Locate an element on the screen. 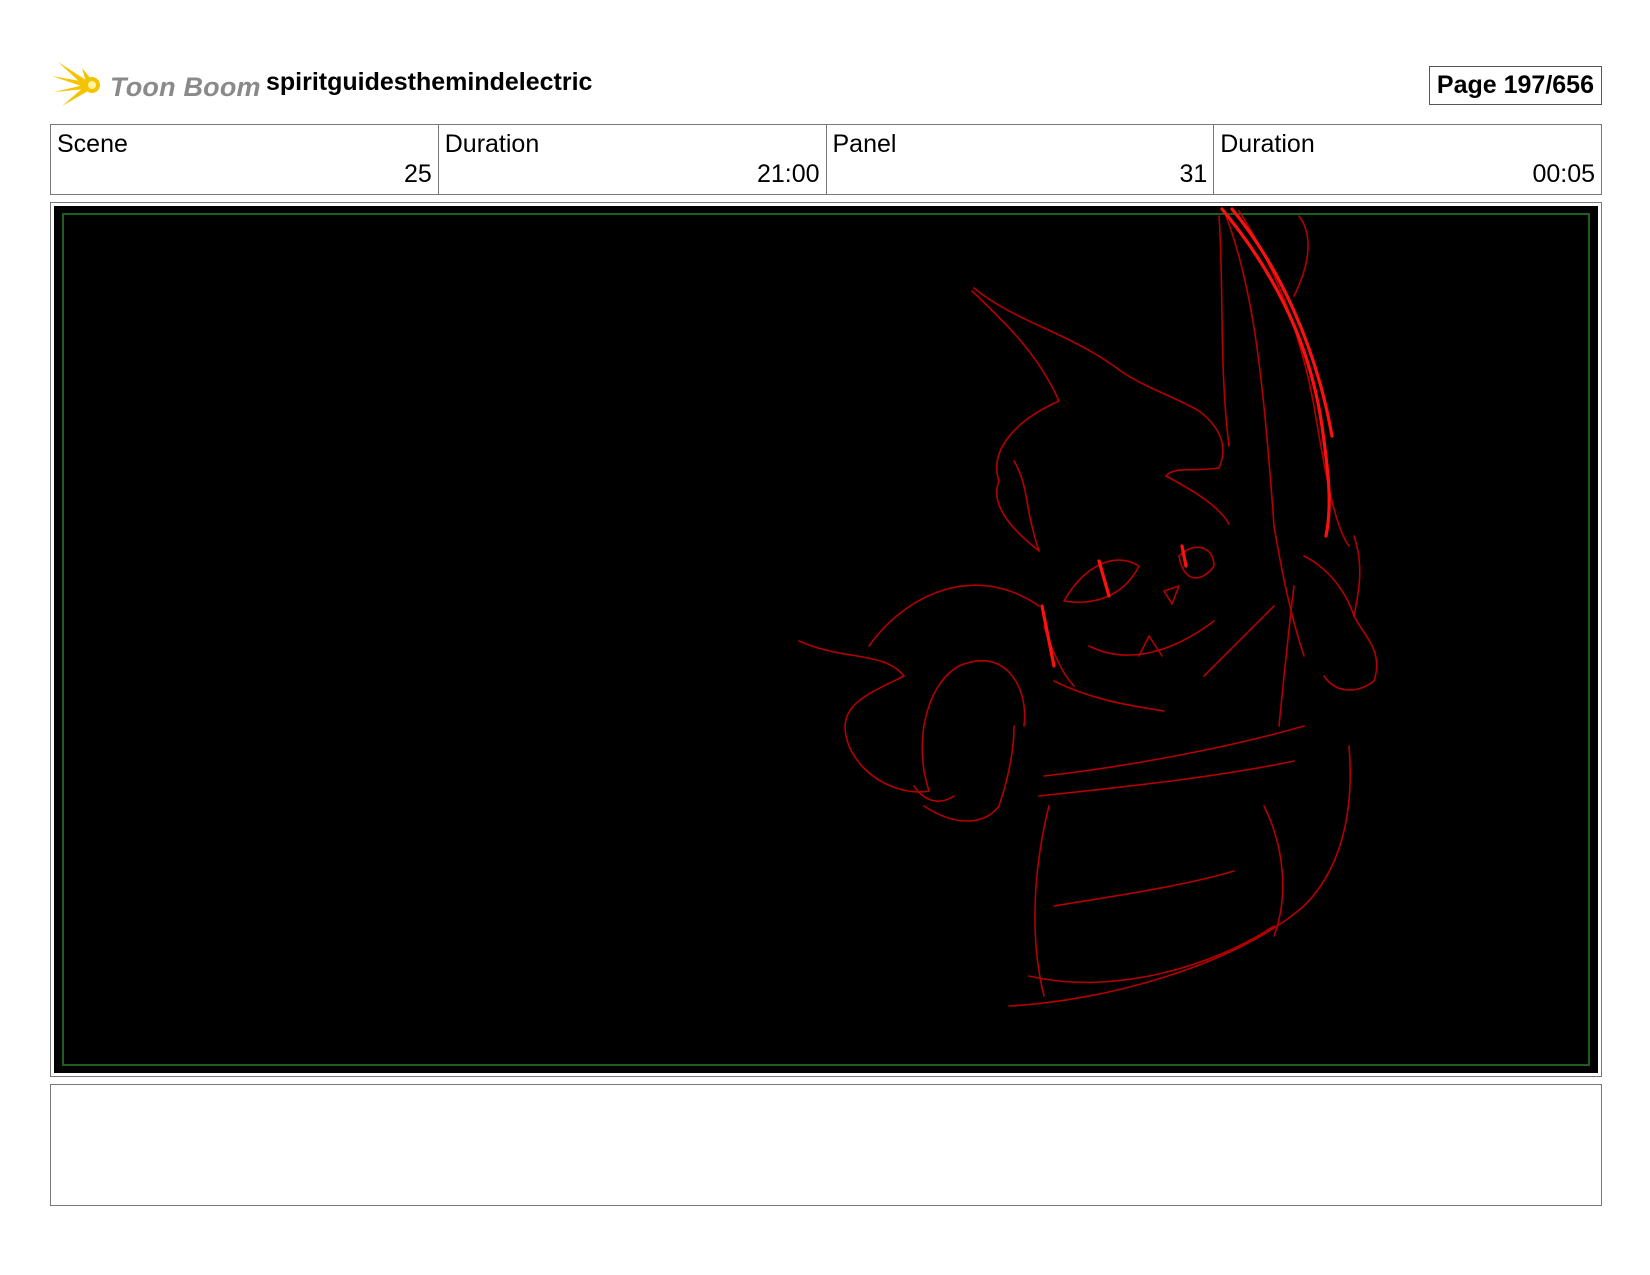 The height and width of the screenshot is (1275, 1650). toon-boom-logo: Toon Boom is located at coordinates (156, 84).